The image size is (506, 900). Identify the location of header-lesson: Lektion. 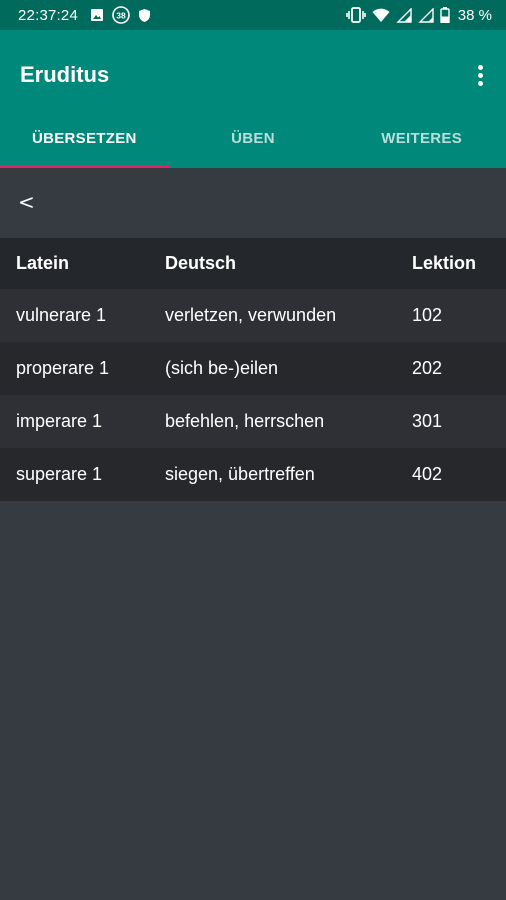
(444, 263).